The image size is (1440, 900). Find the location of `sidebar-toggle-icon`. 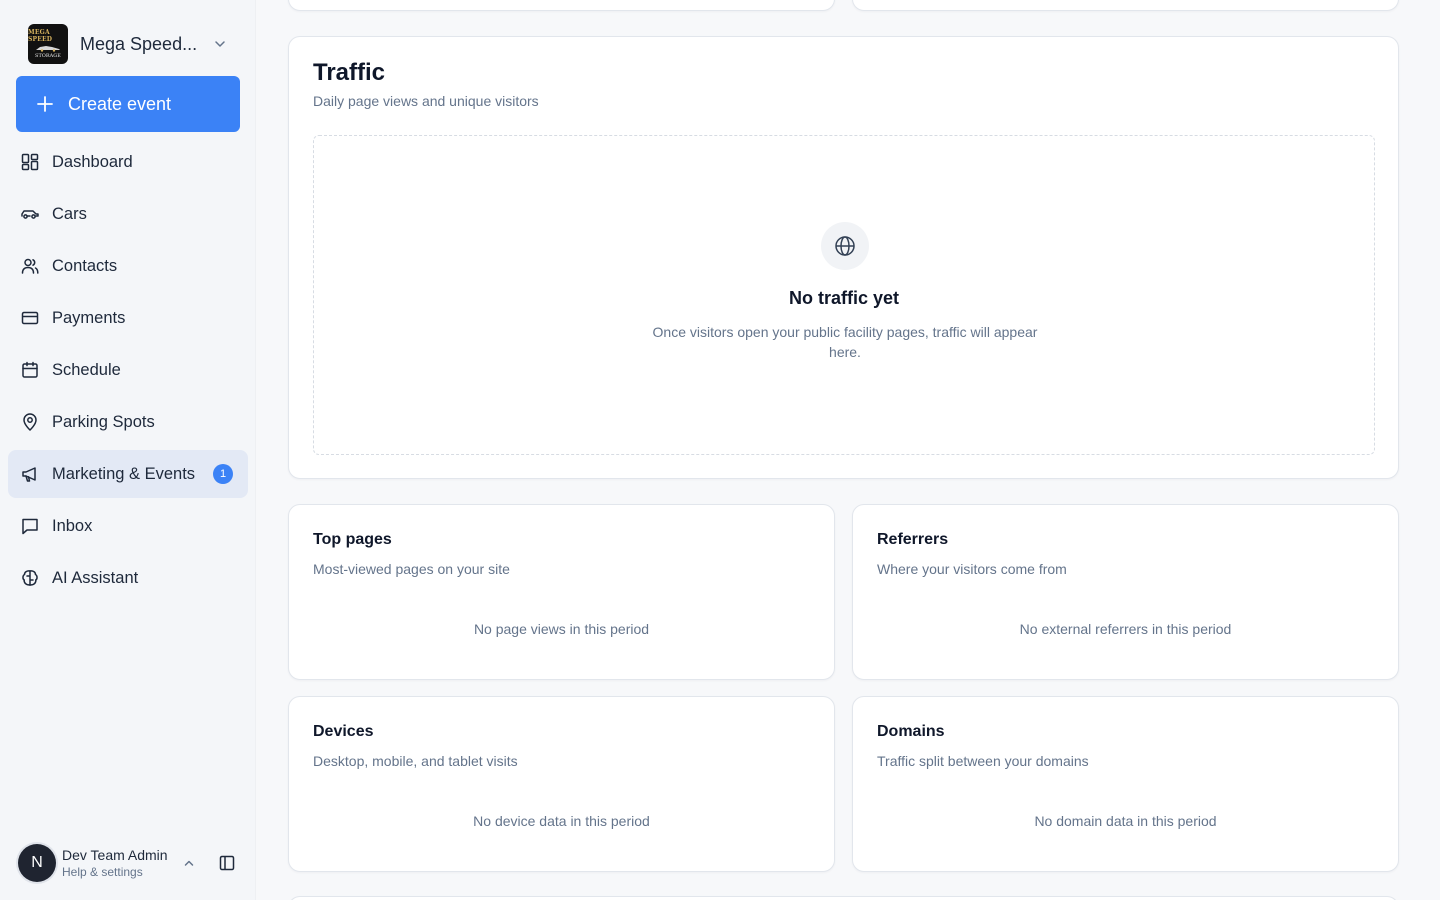

sidebar-toggle-icon is located at coordinates (227, 863).